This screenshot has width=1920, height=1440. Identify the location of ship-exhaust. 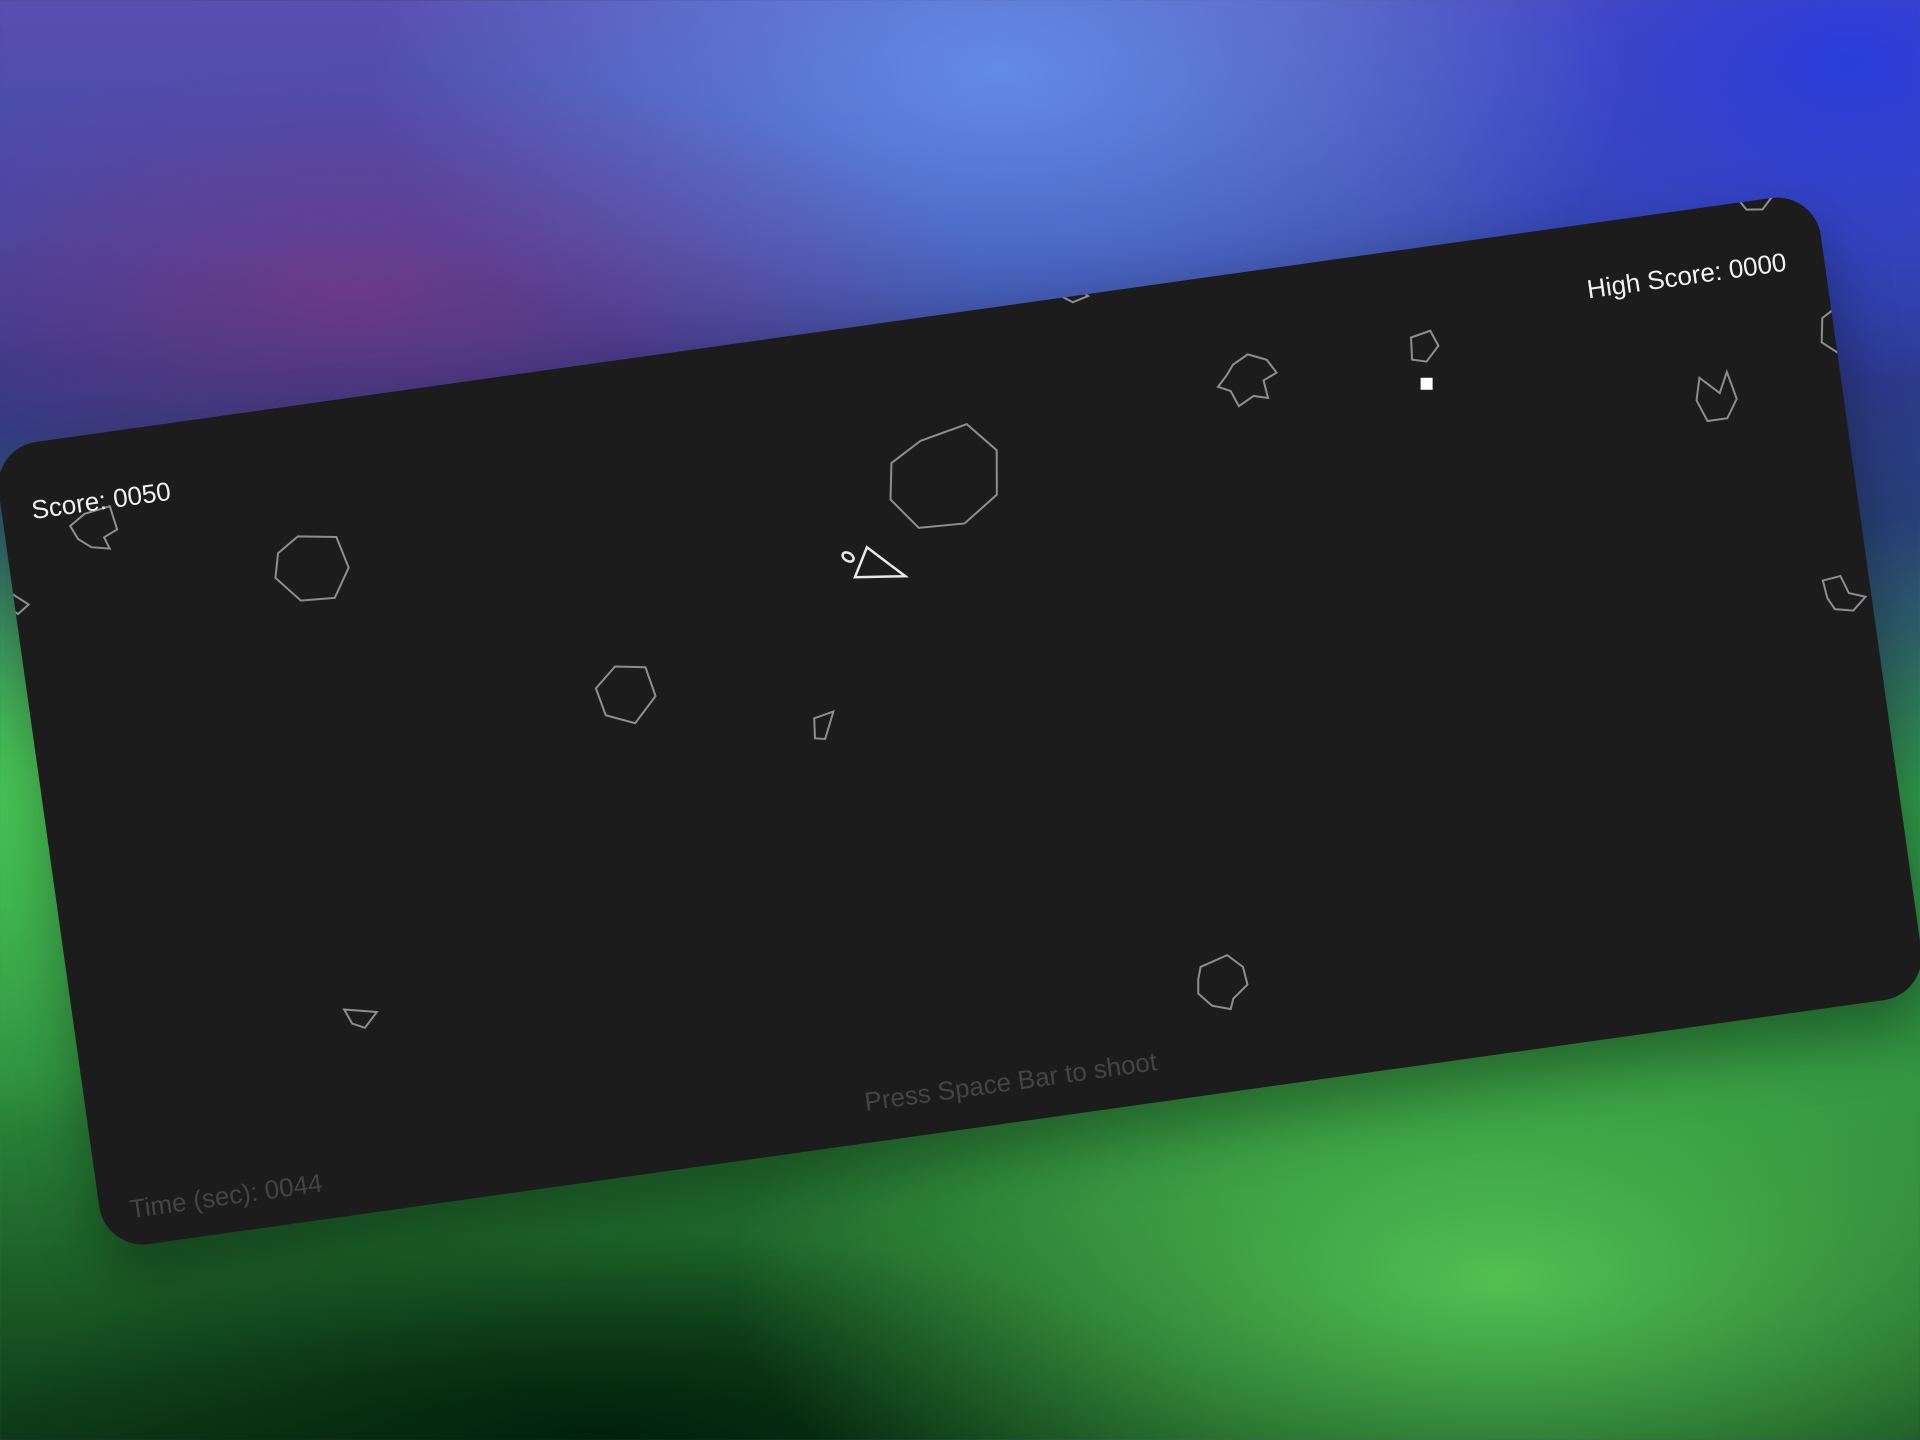
(848, 557).